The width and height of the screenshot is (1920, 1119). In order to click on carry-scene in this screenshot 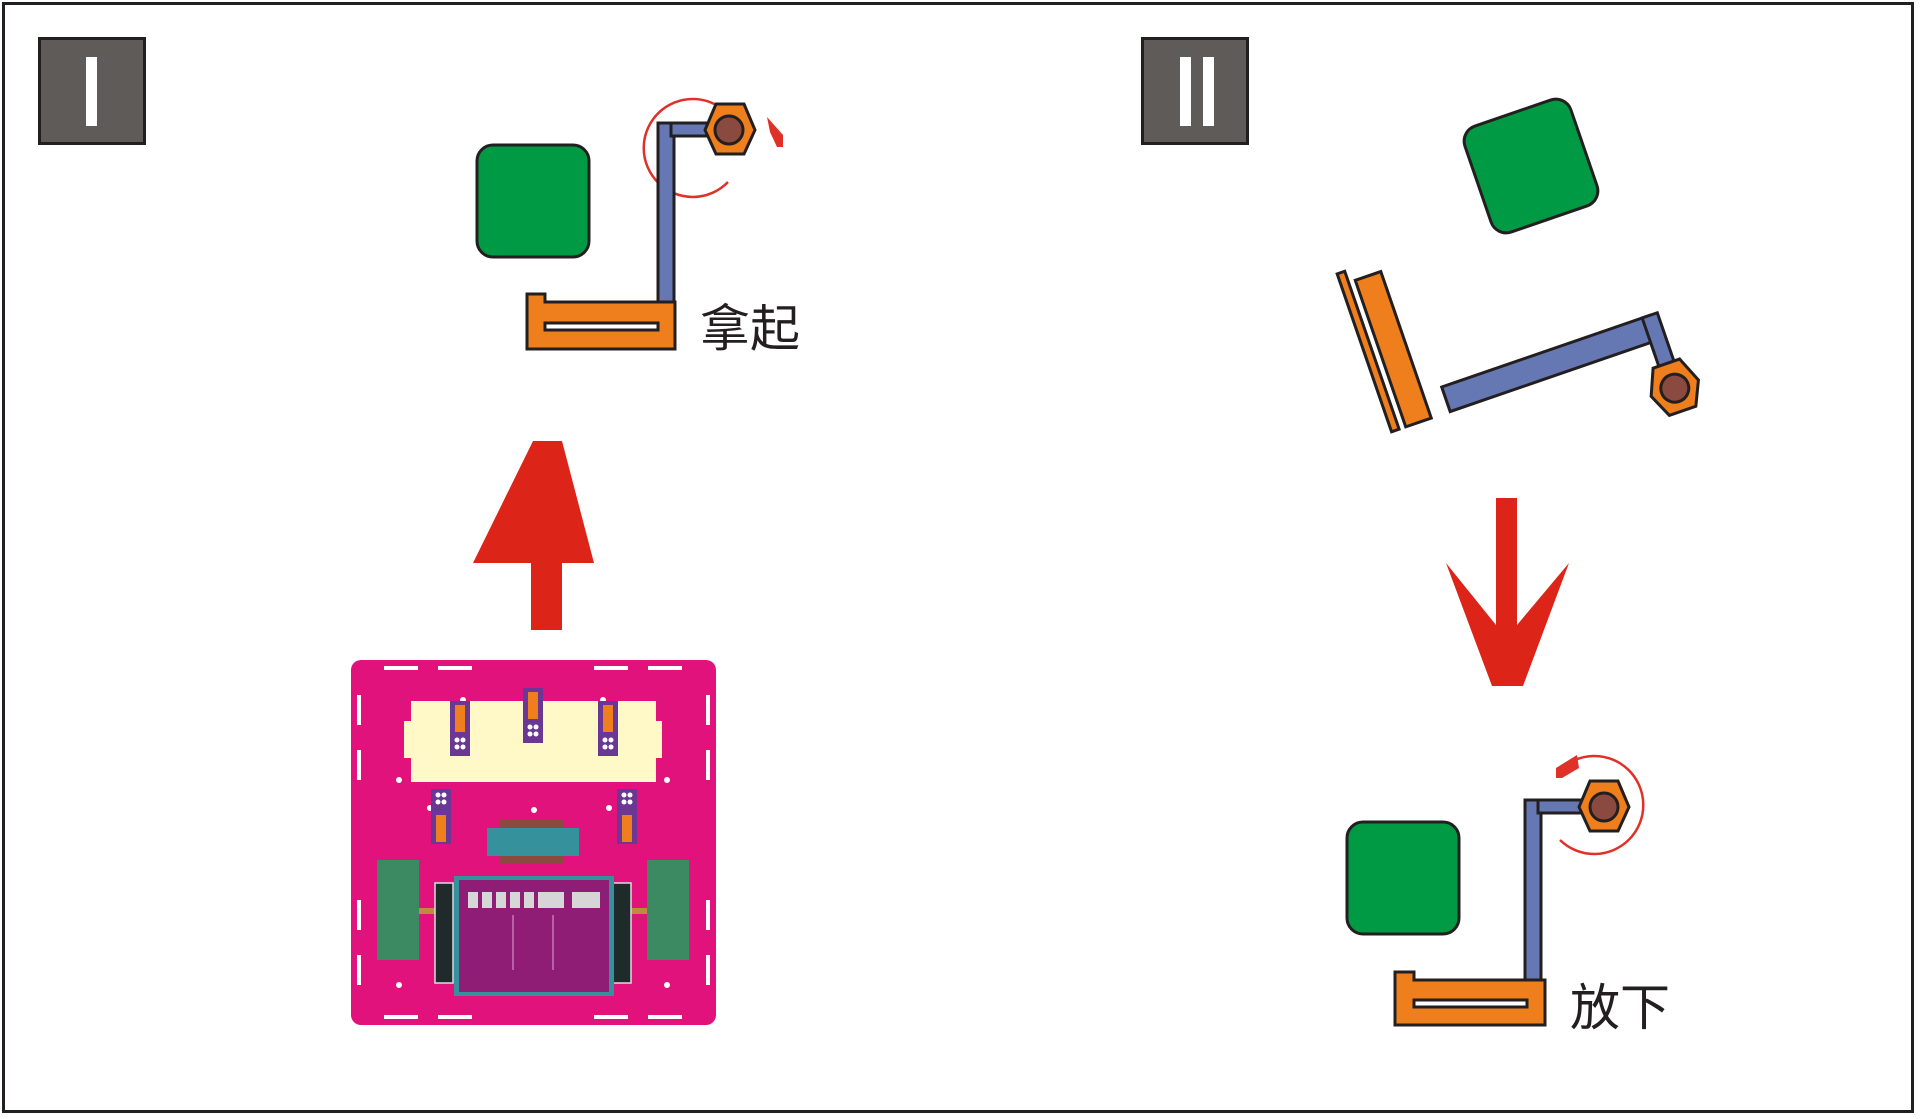, I will do `click(1517, 265)`.